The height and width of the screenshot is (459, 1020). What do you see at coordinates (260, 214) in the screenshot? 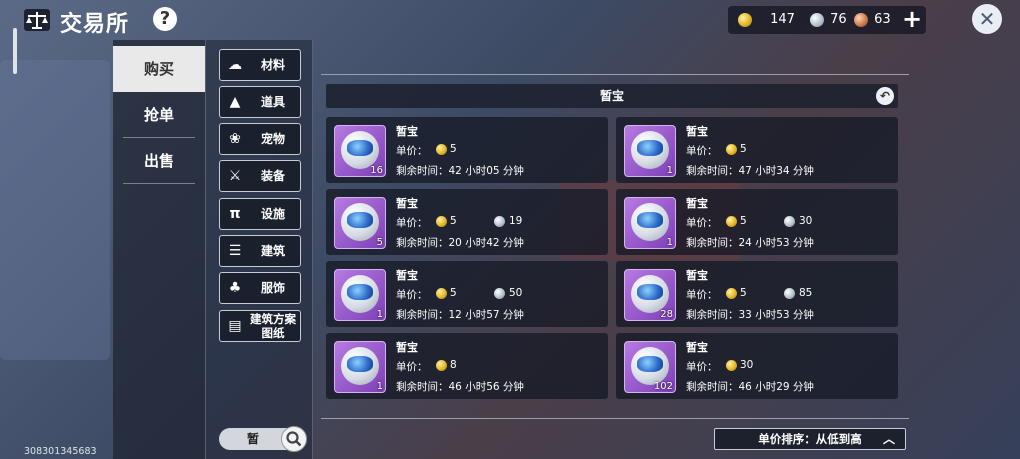
I see `category-facilities: π 设施` at bounding box center [260, 214].